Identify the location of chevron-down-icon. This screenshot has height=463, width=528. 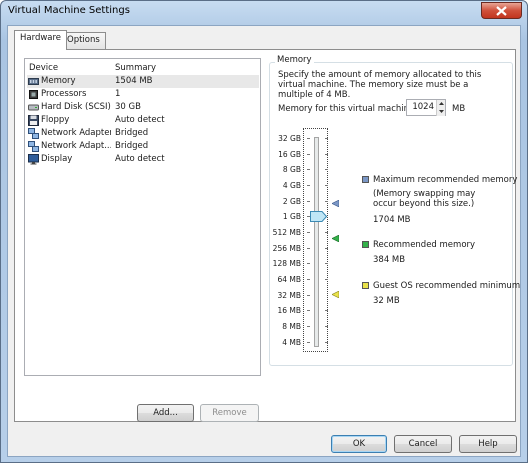
(441, 111).